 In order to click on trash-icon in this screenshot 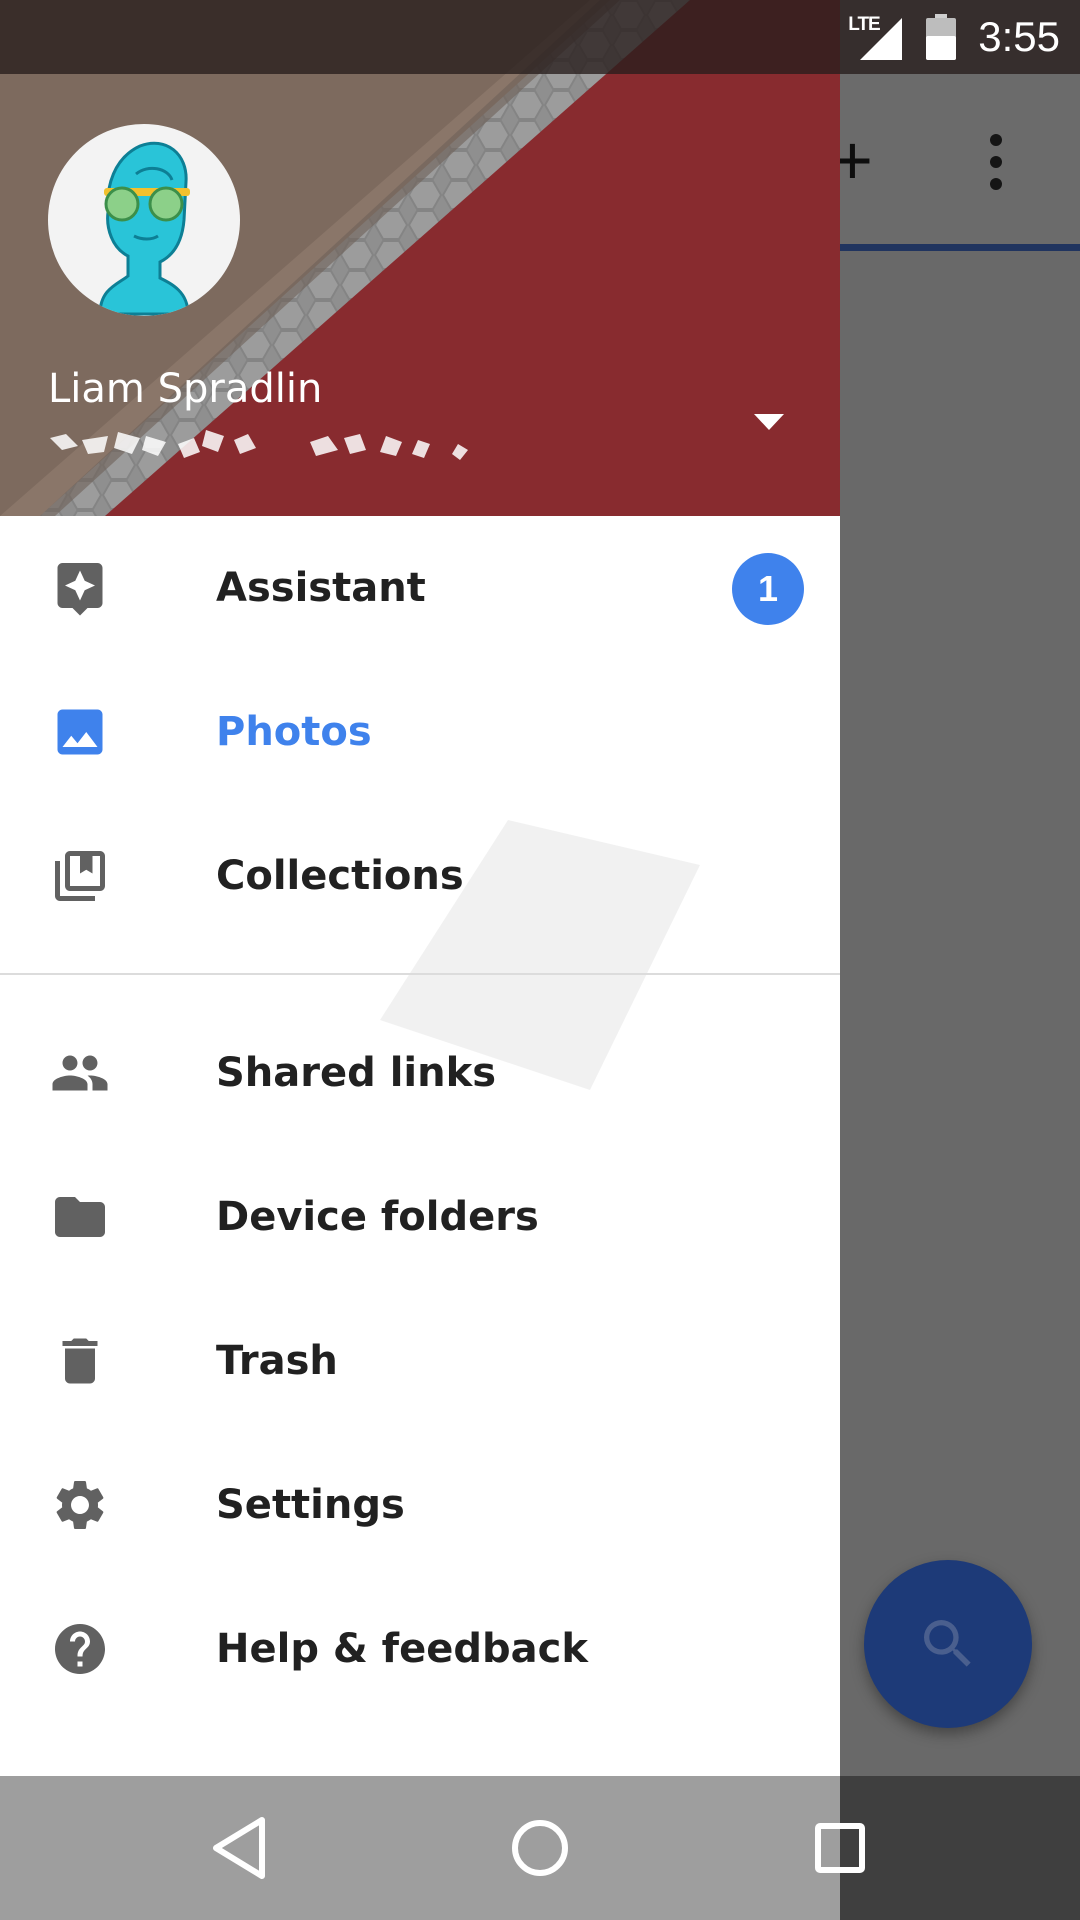, I will do `click(80, 1361)`.